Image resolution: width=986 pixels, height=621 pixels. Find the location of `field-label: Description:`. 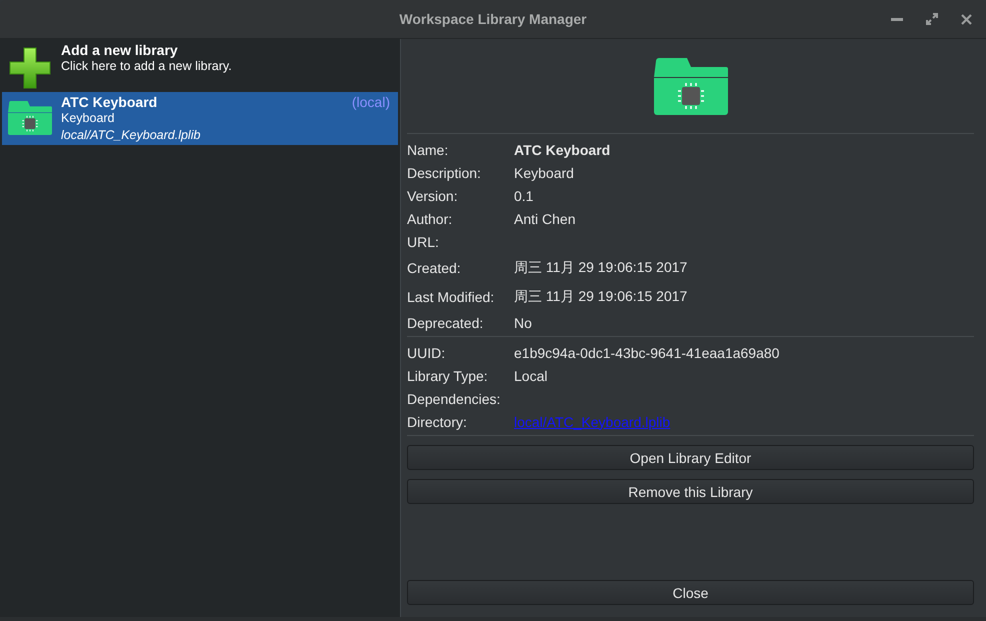

field-label: Description: is located at coordinates (444, 172).